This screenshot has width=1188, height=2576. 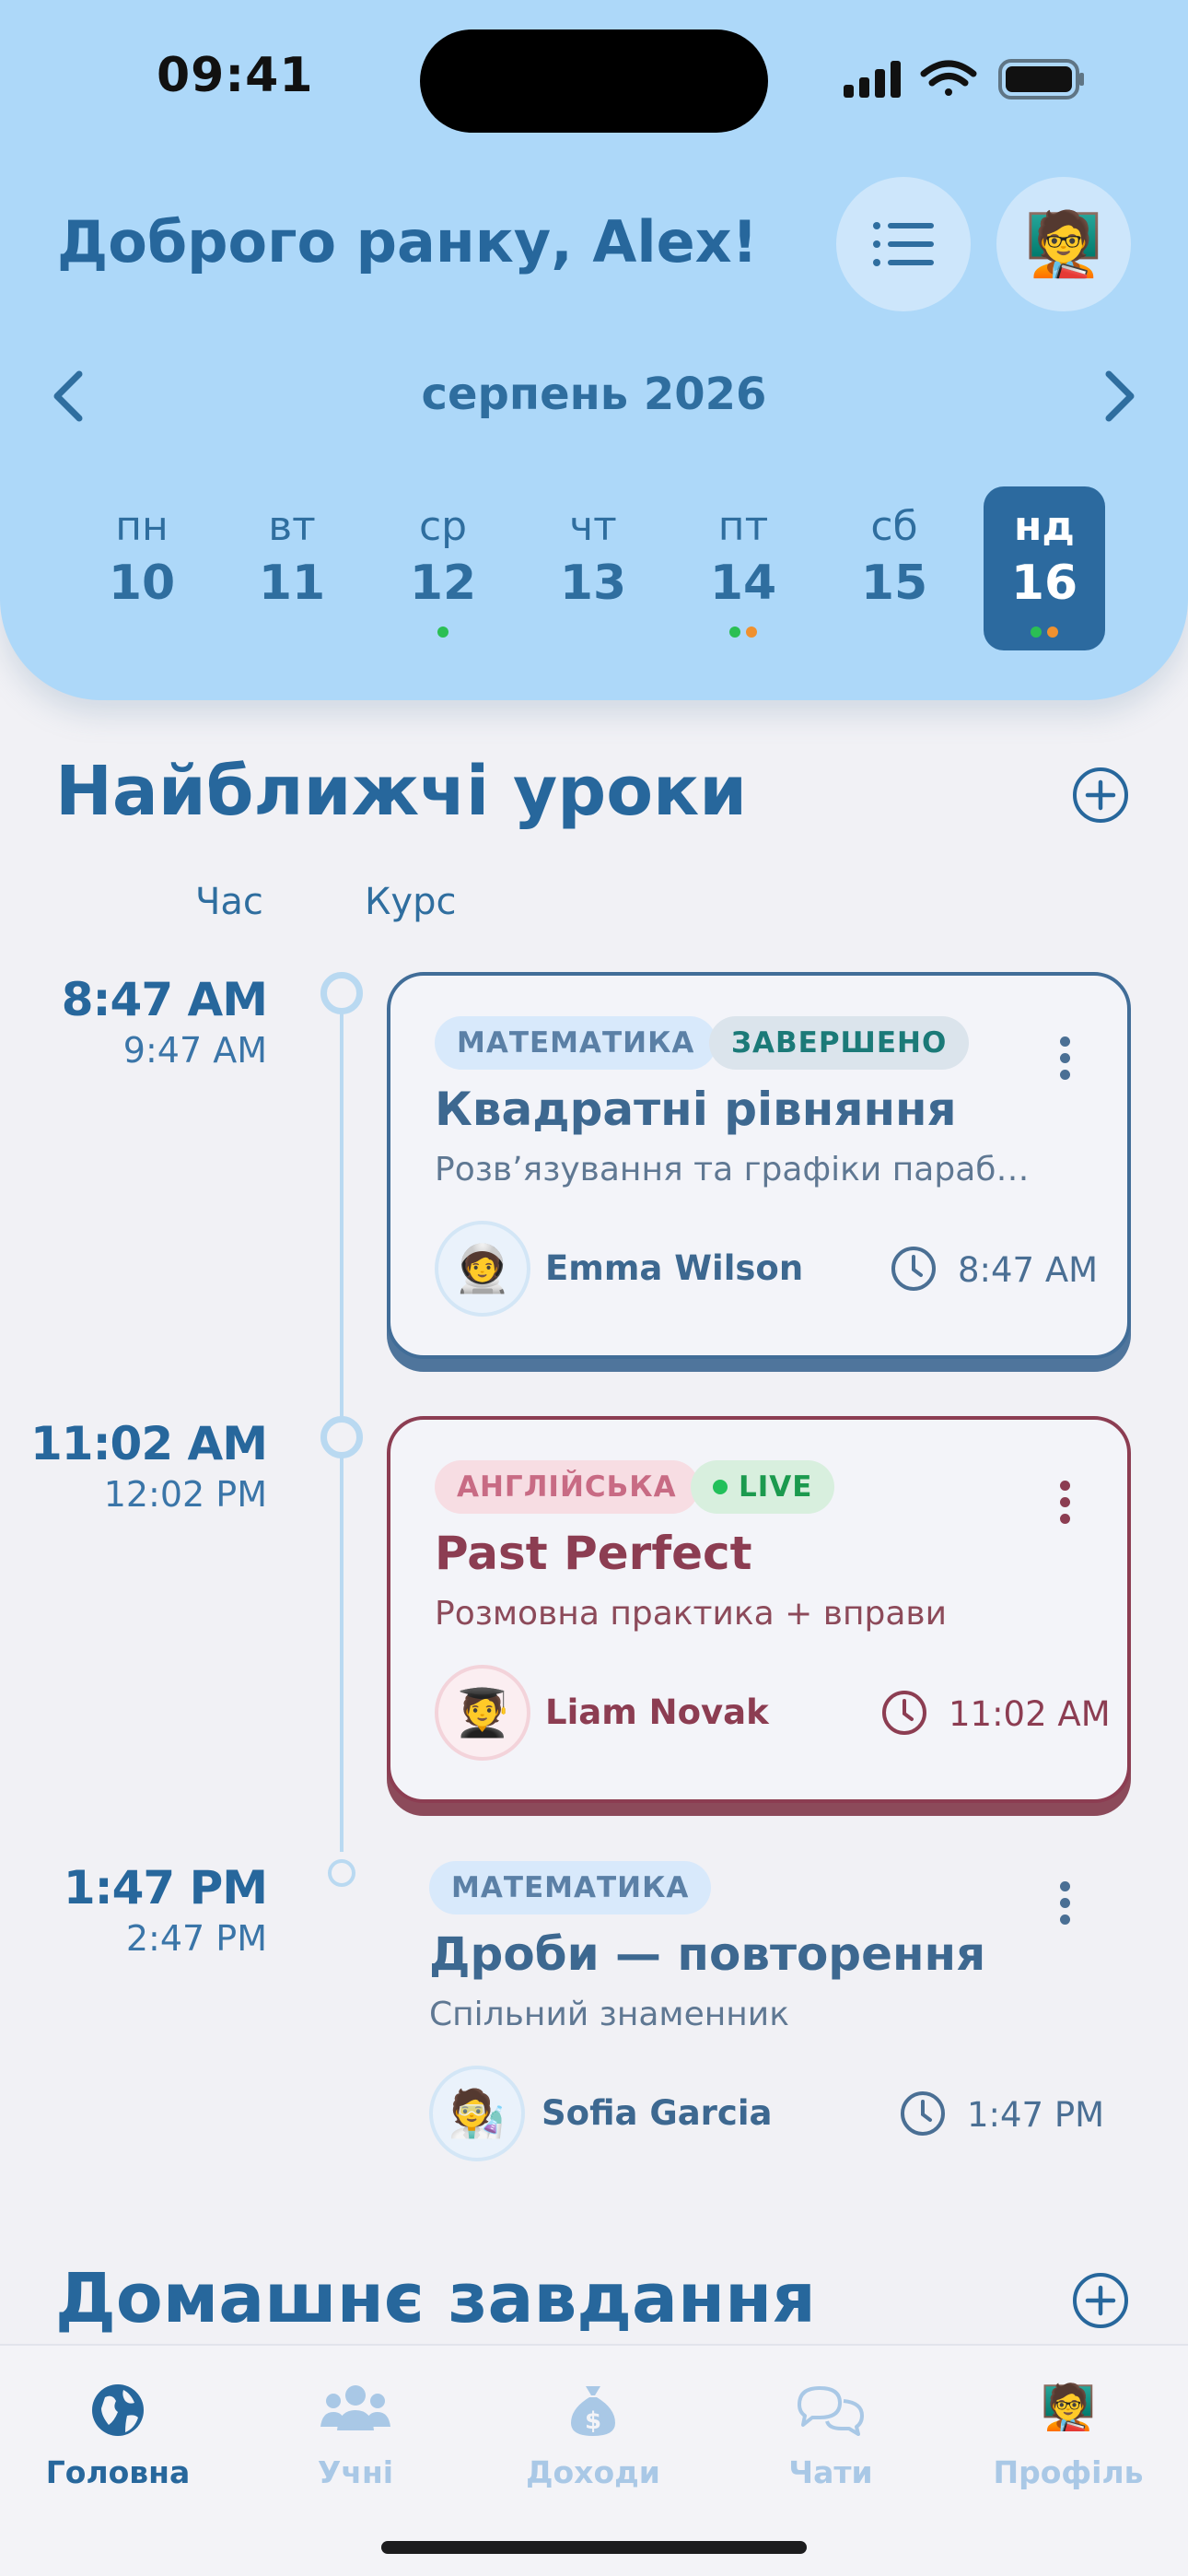 I want to click on student-avatar: 🧑‍🎓, so click(x=482, y=1713).